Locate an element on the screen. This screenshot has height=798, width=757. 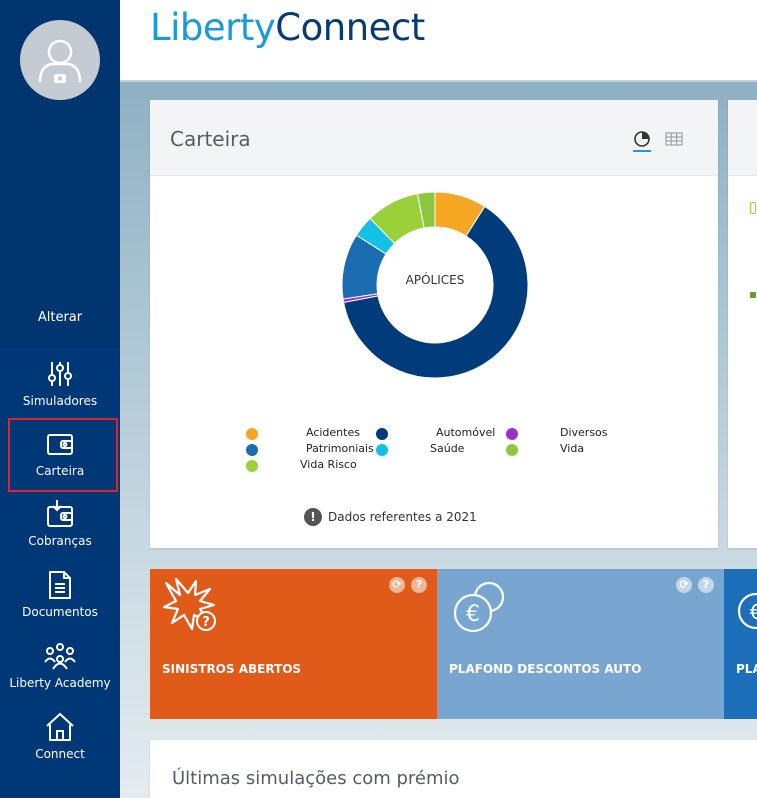
card-header: Carteira is located at coordinates (434, 138).